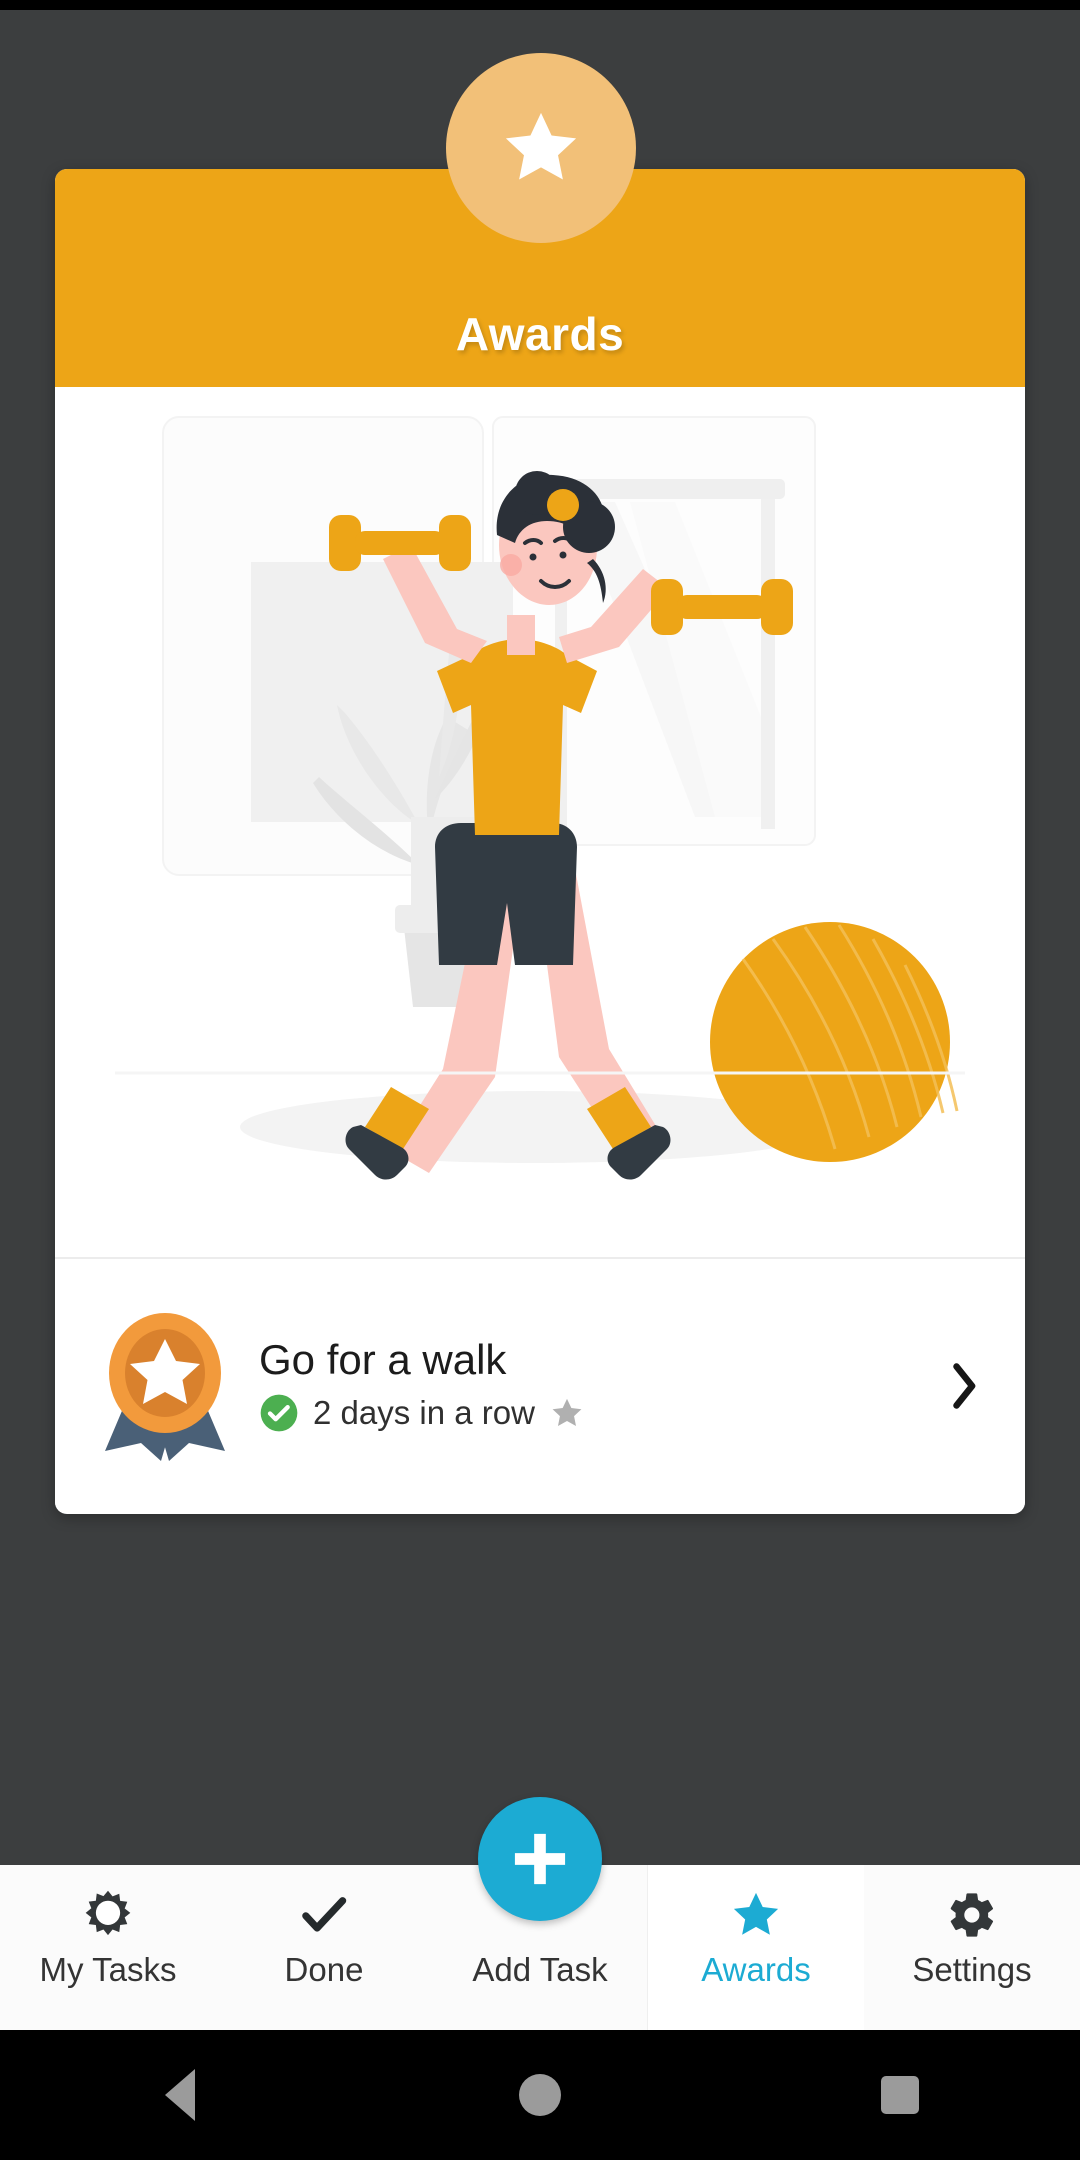  I want to click on nav-item-done: Done, so click(324, 1947).